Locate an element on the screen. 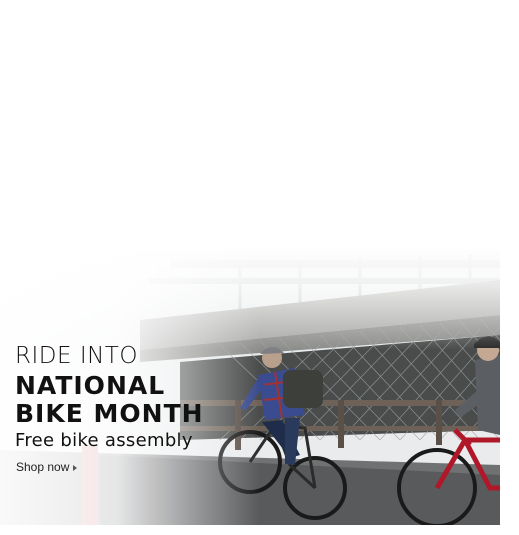 The image size is (519, 535). caret-right-icon is located at coordinates (75, 467).